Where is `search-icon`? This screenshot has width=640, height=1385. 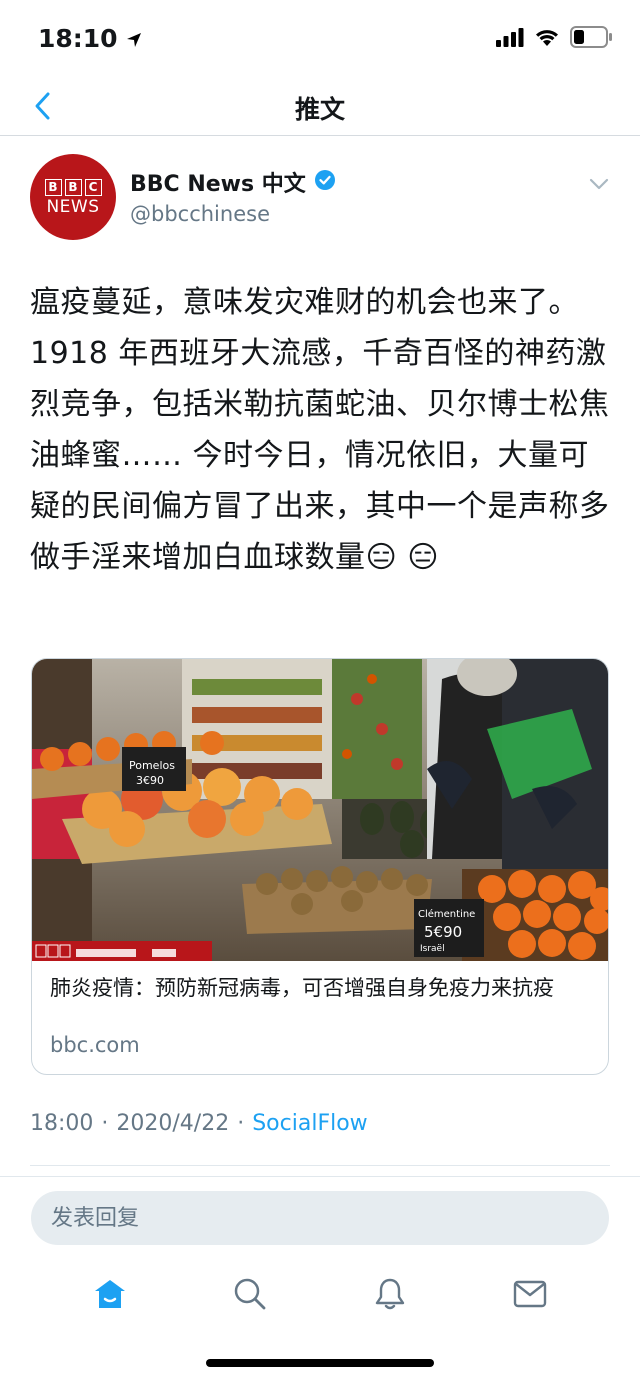 search-icon is located at coordinates (250, 1296).